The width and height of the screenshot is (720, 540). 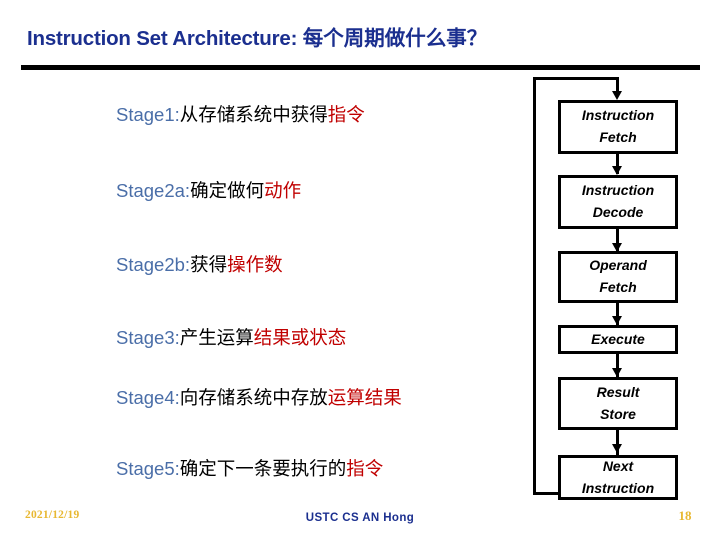 I want to click on stage-label-2: Stage2a:, so click(x=153, y=190).